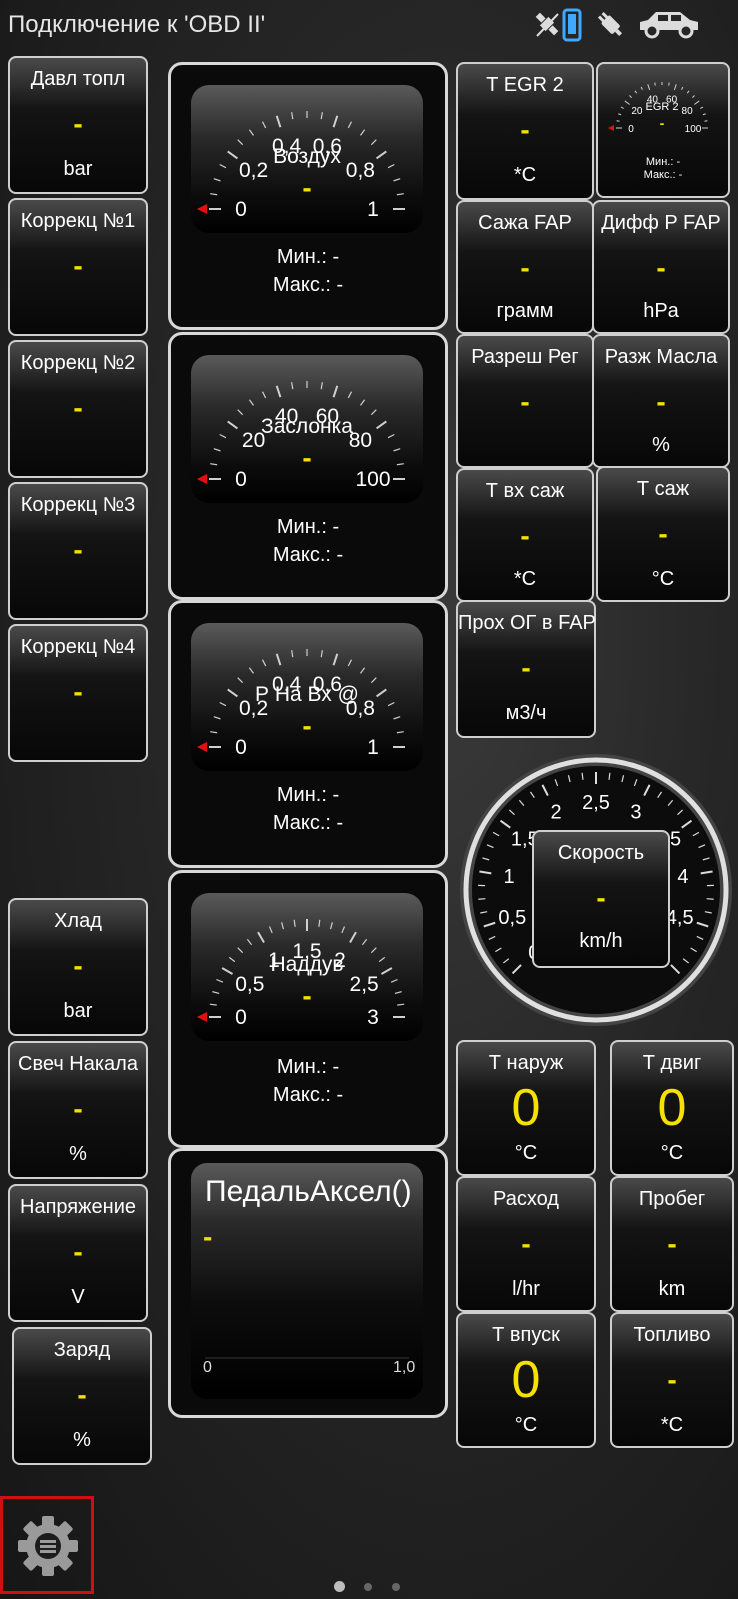 The width and height of the screenshot is (738, 1599). What do you see at coordinates (661, 401) in the screenshot?
I see `tile-oil-dilution: Разж Масла - %` at bounding box center [661, 401].